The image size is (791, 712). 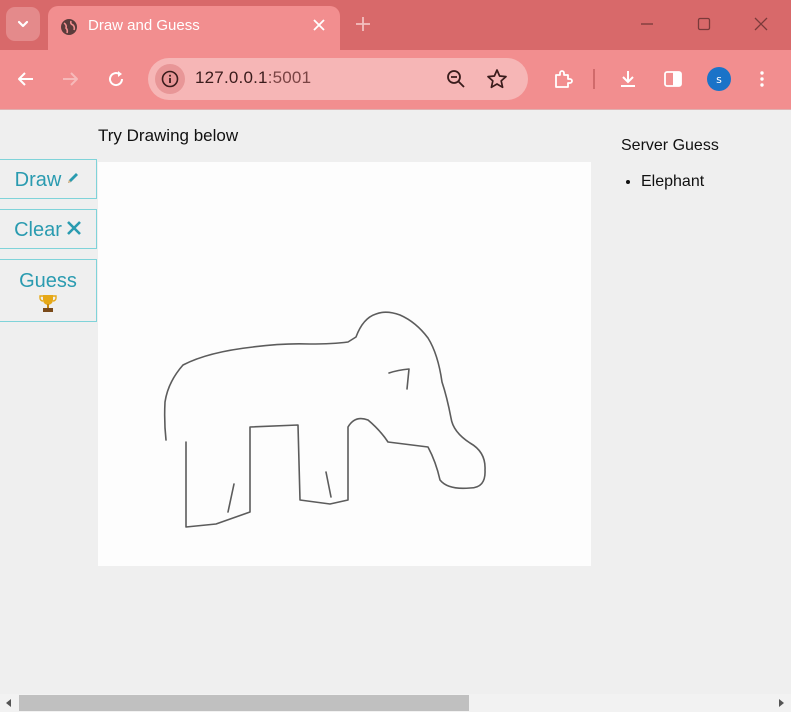 I want to click on list-item: Elephant, so click(x=672, y=182).